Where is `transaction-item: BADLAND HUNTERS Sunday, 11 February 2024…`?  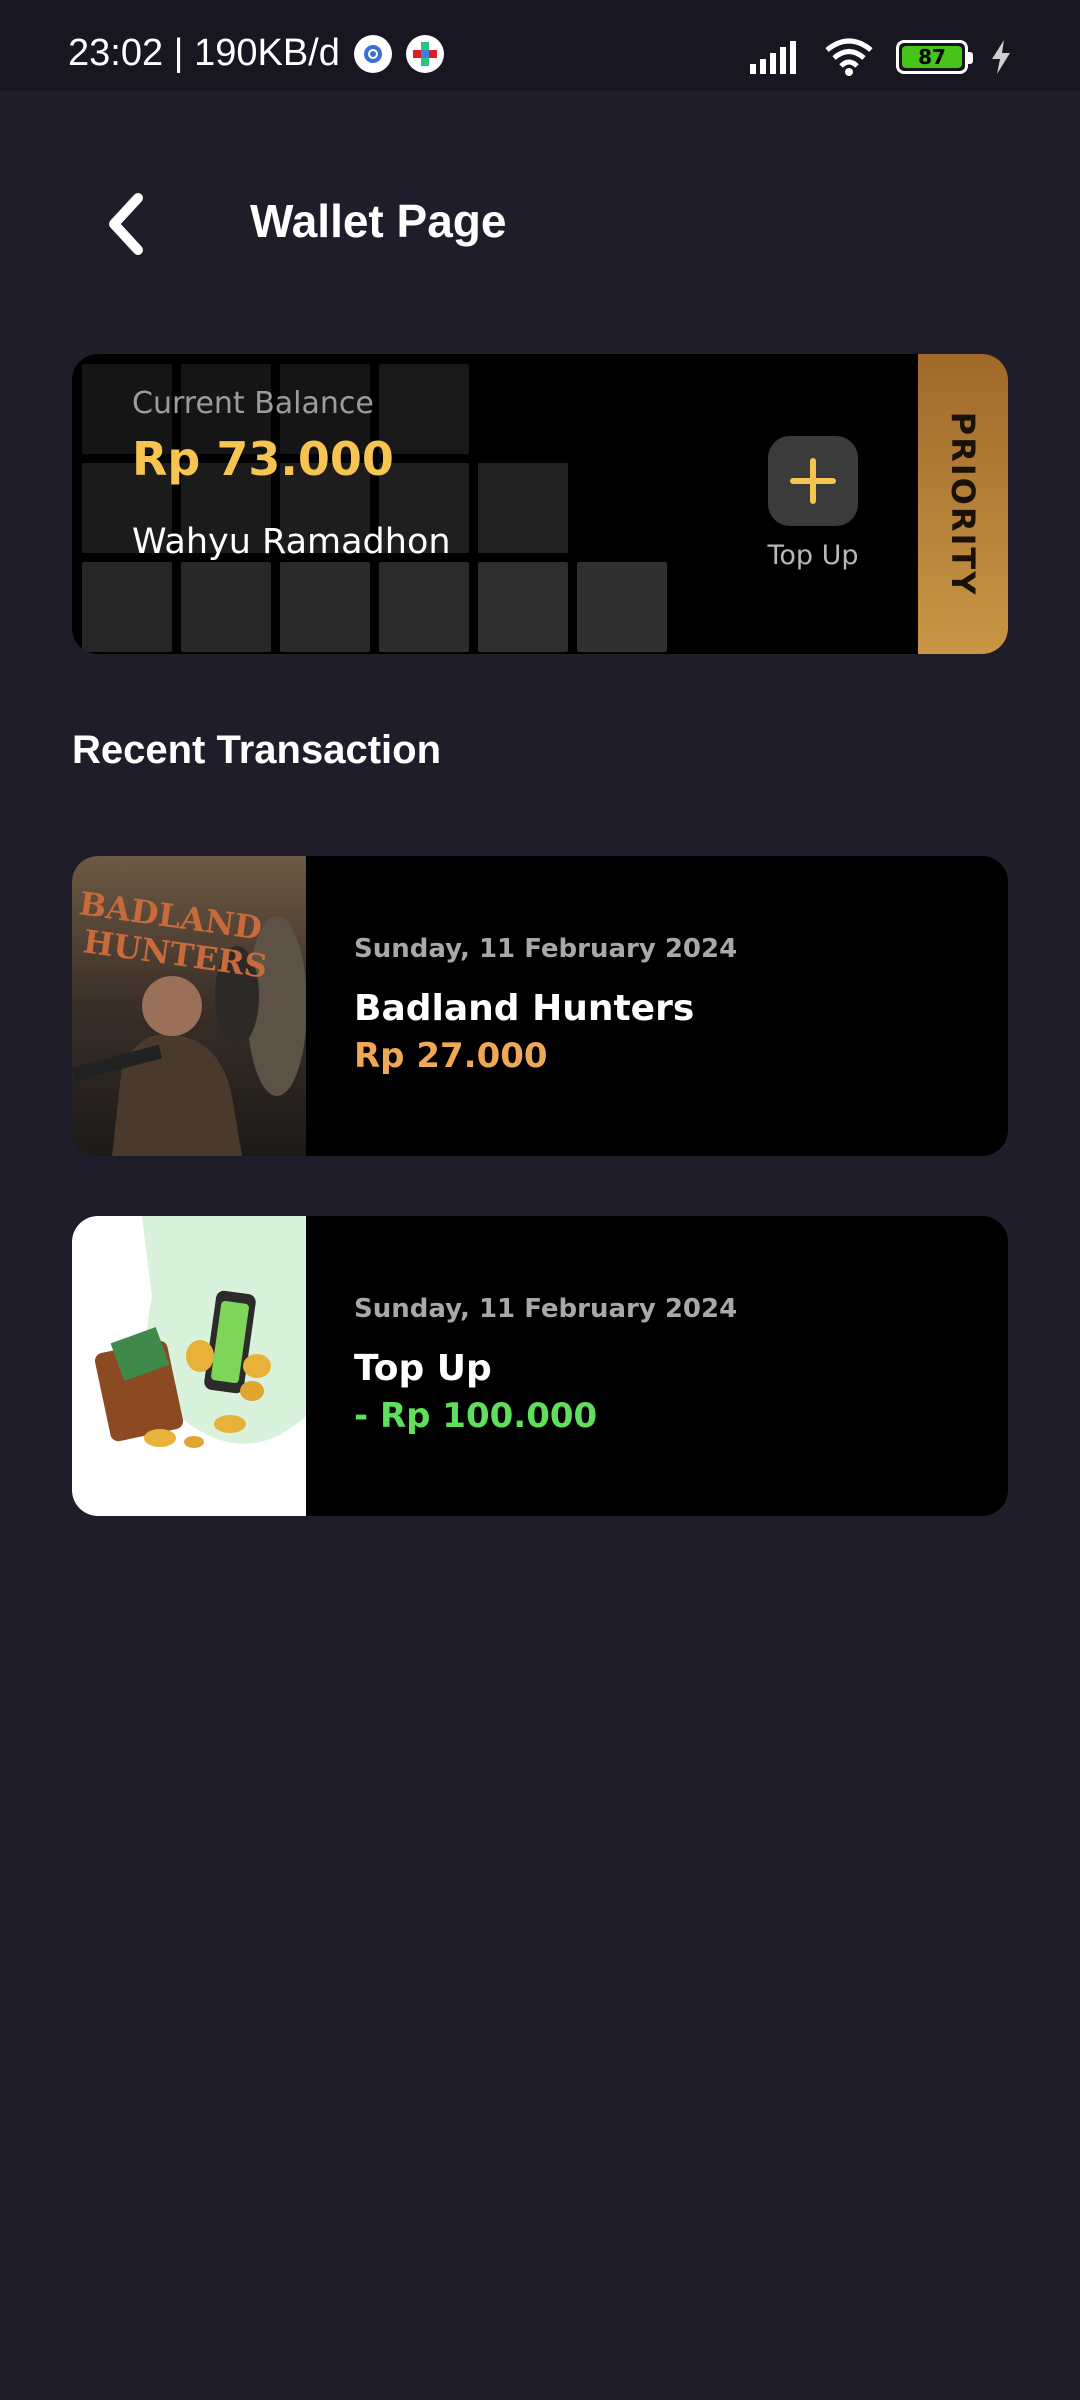 transaction-item: BADLAND HUNTERS Sunday, 11 February 2024… is located at coordinates (540, 1006).